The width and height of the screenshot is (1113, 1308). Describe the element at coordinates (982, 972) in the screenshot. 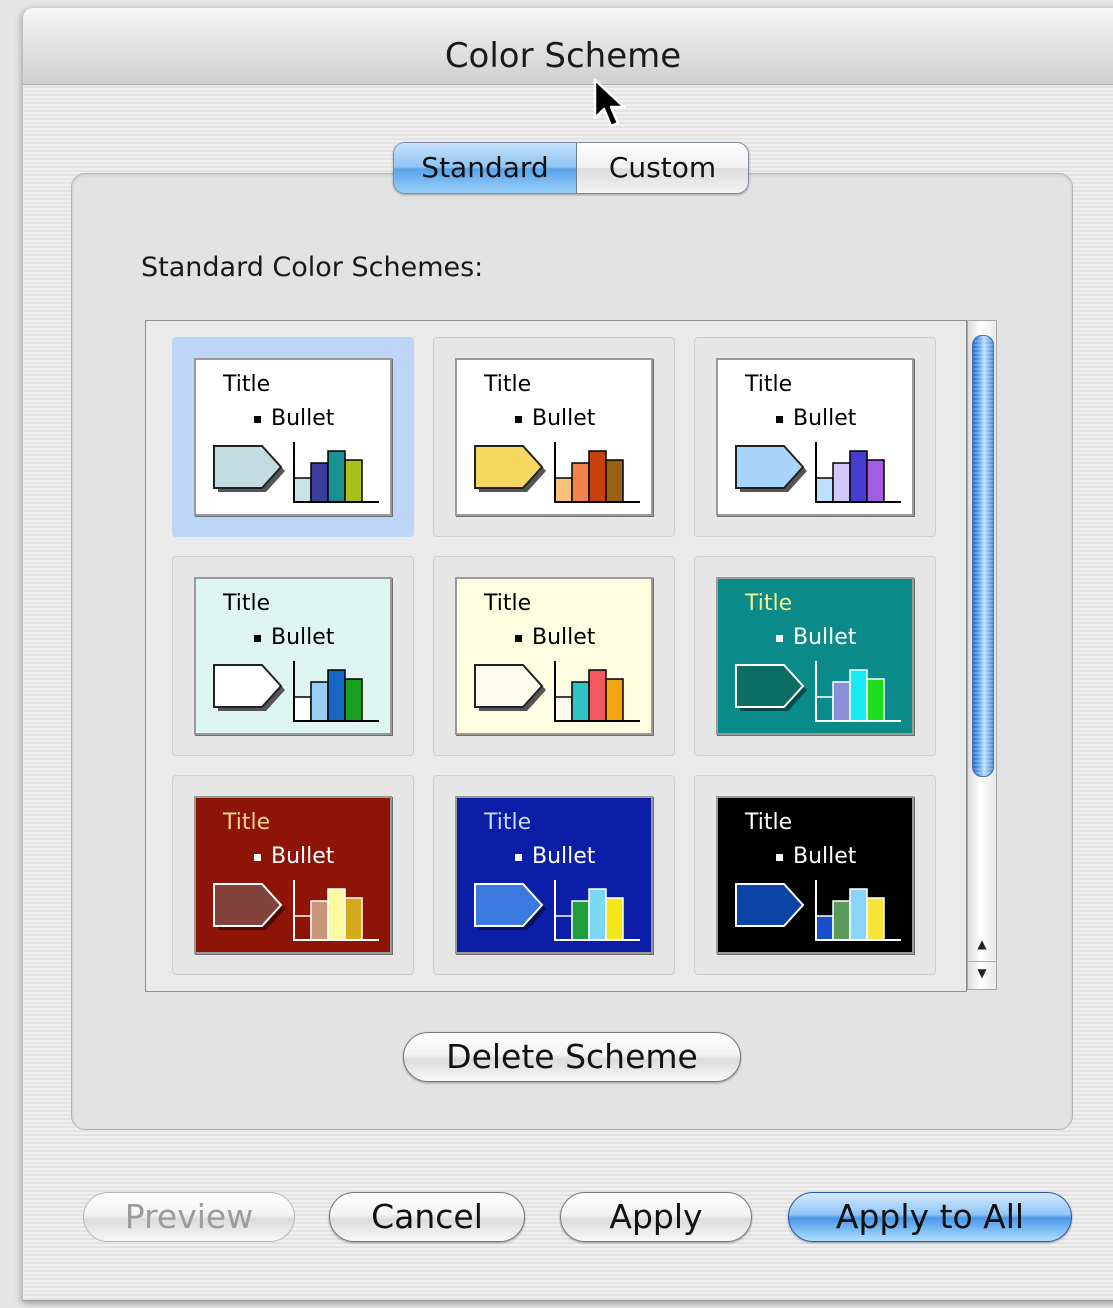

I see `scroll-down-arrow-icon: ▼` at that location.